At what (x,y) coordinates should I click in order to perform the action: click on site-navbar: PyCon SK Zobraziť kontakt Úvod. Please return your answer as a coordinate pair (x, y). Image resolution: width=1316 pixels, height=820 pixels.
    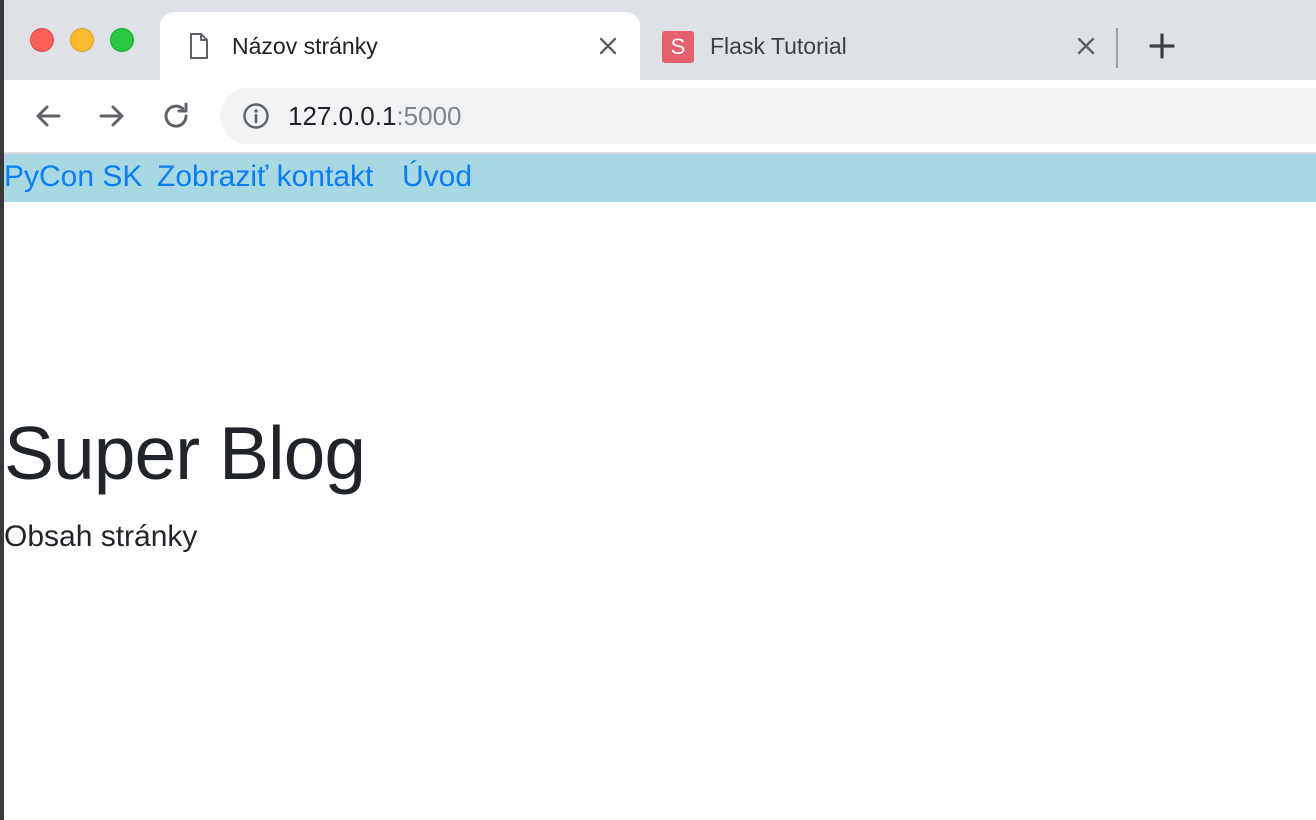
    Looking at the image, I should click on (658, 178).